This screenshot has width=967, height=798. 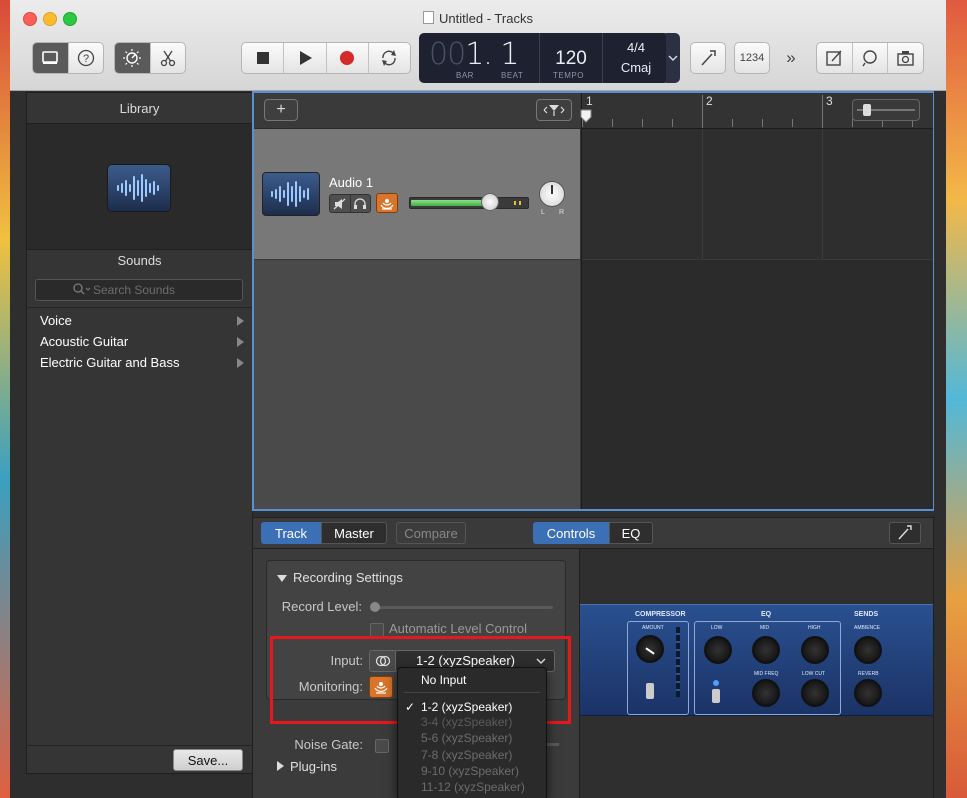 What do you see at coordinates (281, 110) in the screenshot?
I see `add-track-button: +` at bounding box center [281, 110].